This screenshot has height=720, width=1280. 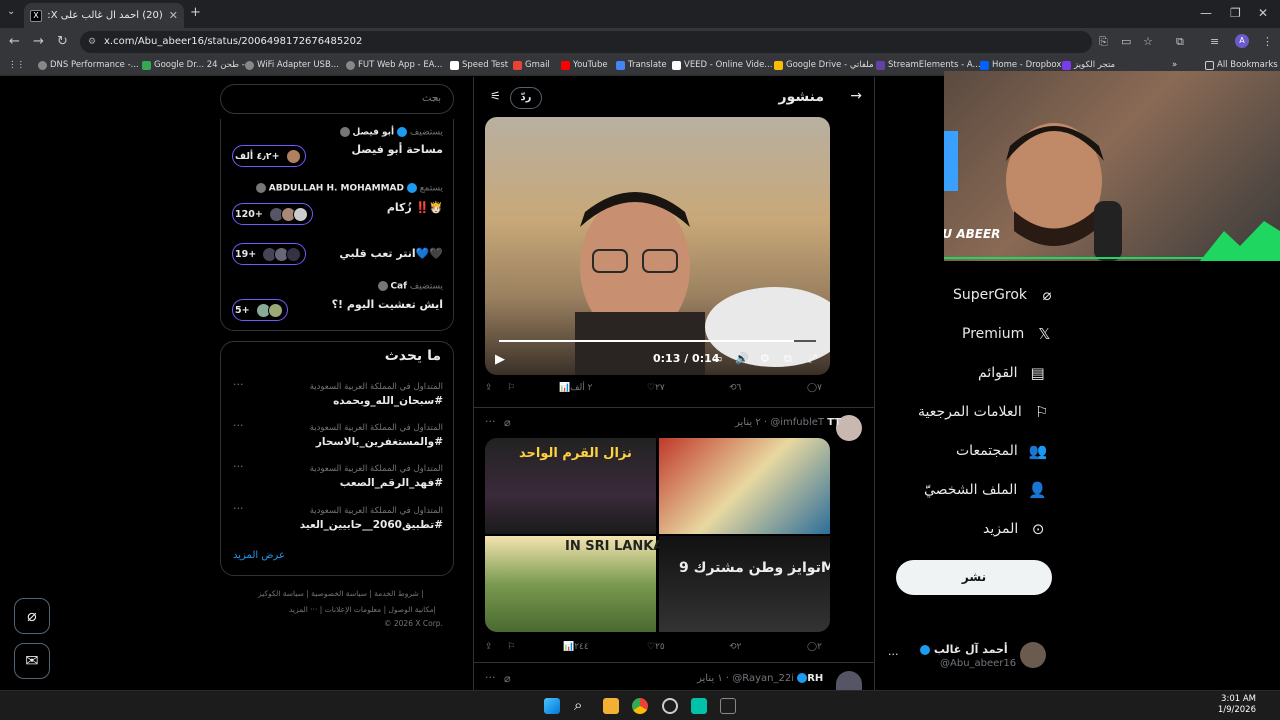 I want to click on volume-icon: 🔊, so click(x=742, y=358).